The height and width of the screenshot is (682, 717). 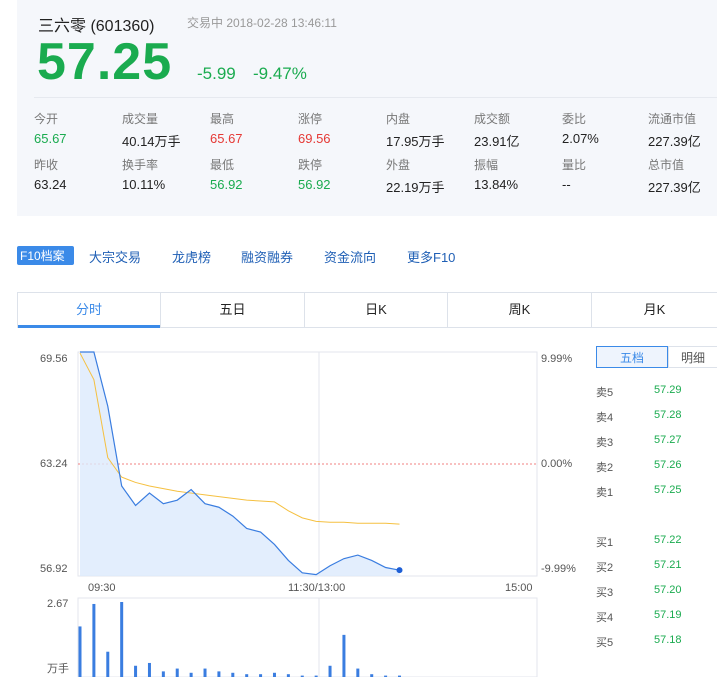 I want to click on stat-item: 最低 56.92, so click(x=255, y=174).